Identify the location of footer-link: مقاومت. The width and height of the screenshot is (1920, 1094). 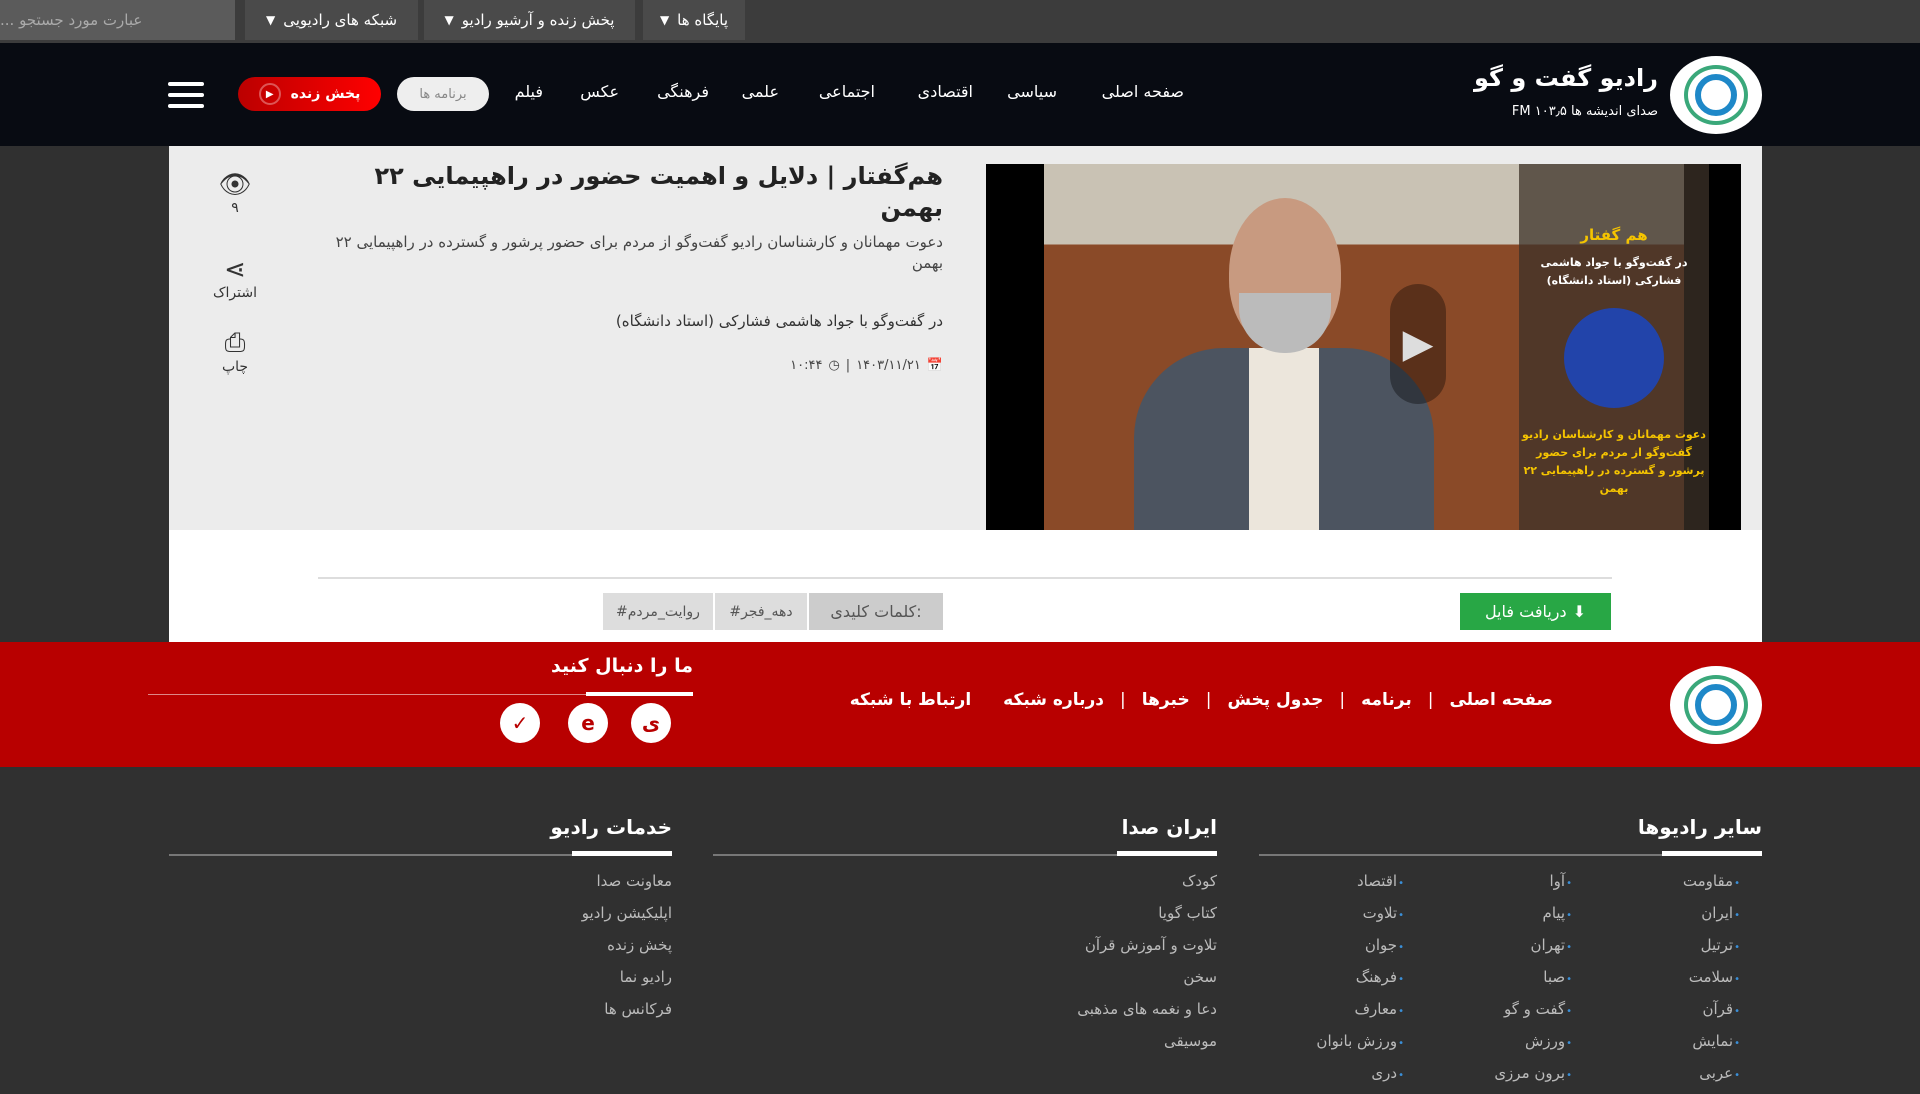
(1711, 886).